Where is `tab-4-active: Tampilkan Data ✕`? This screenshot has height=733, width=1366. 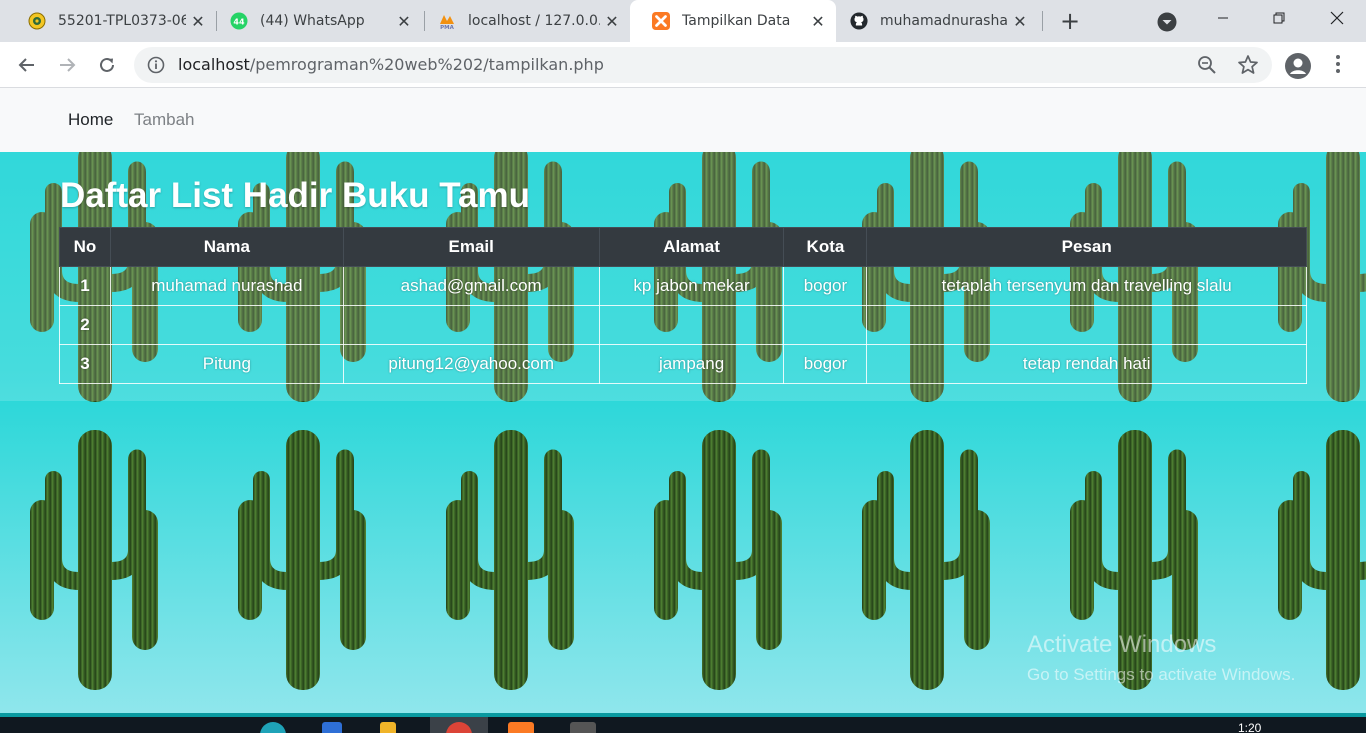 tab-4-active: Tampilkan Data ✕ is located at coordinates (733, 21).